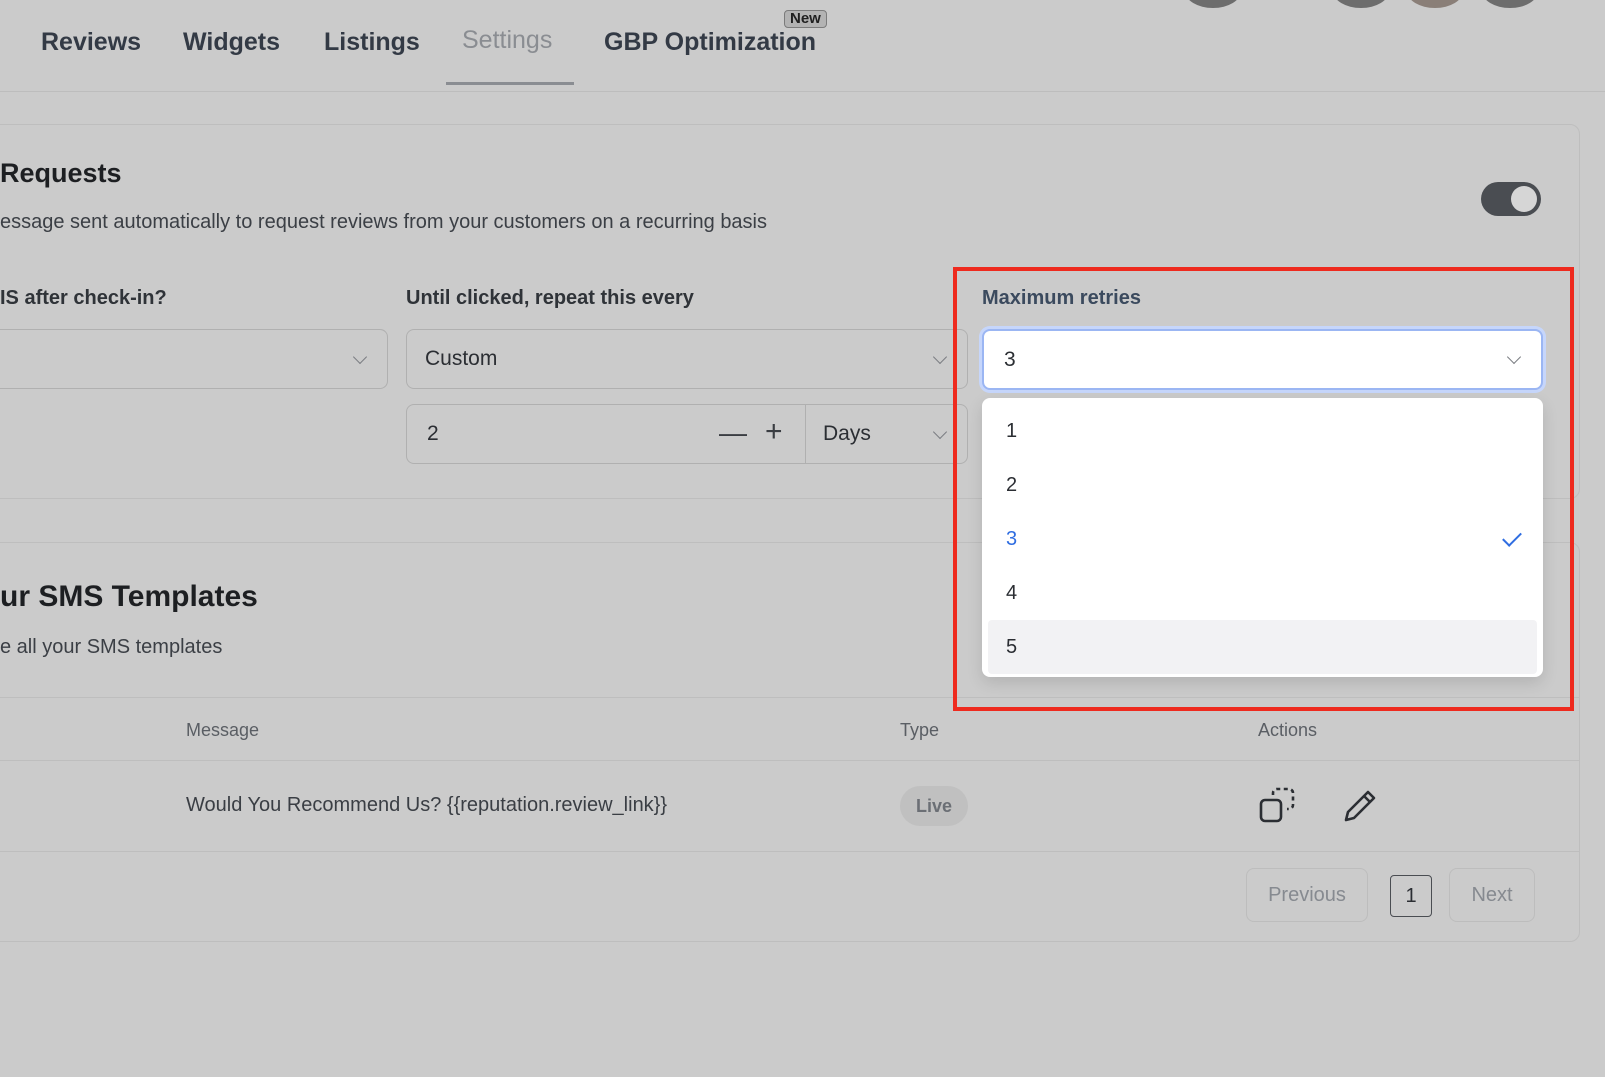  I want to click on after-checkin-label: IS after check-in?, so click(83, 298).